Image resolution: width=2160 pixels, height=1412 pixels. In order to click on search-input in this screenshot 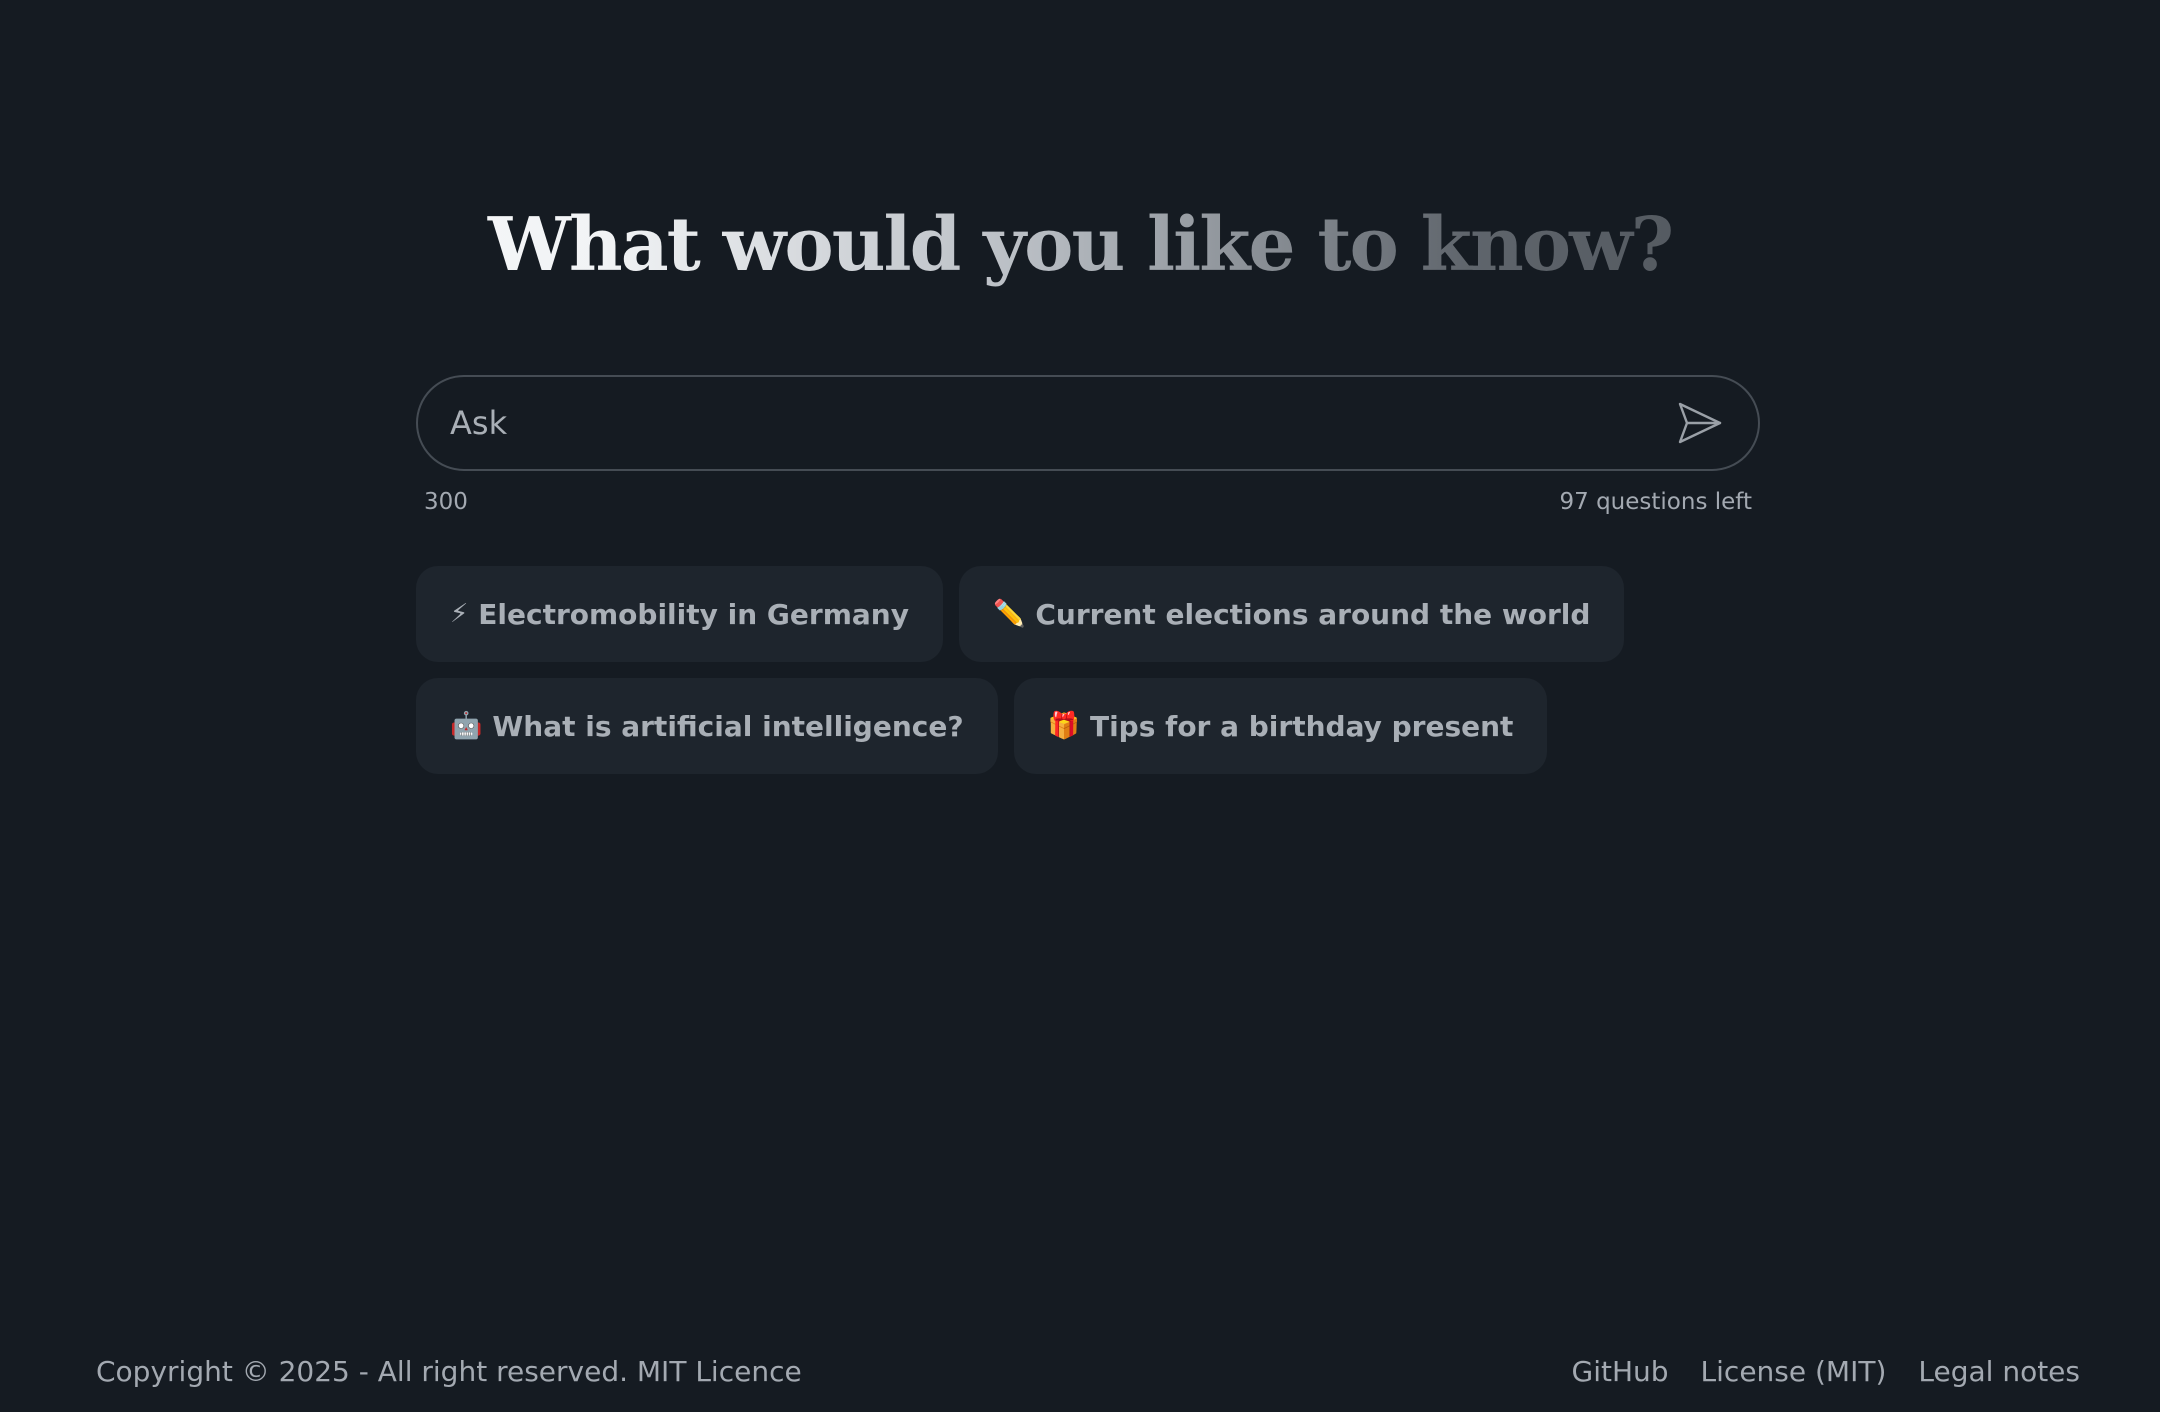, I will do `click(1061, 423)`.